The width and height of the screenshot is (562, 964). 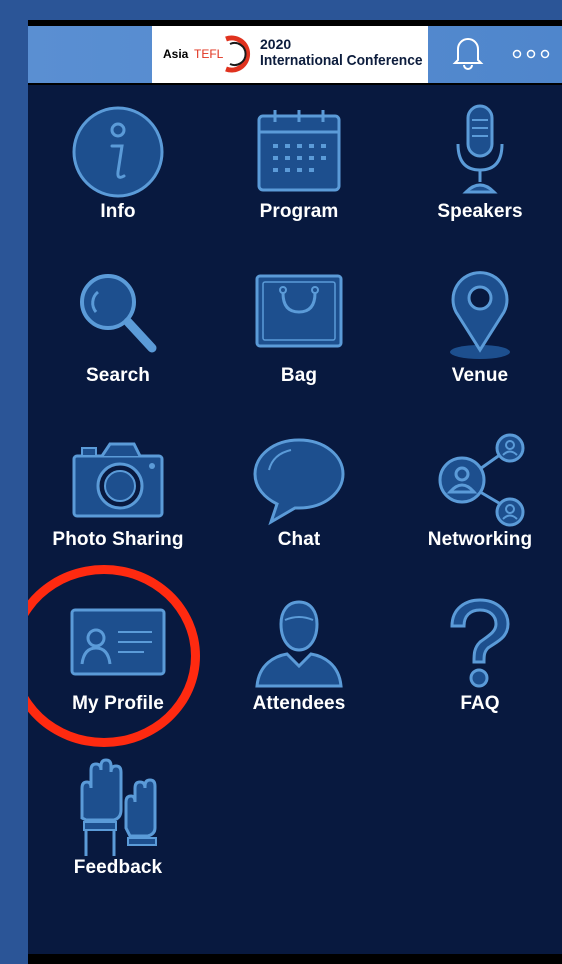 I want to click on id-card-icon, so click(x=118, y=644).